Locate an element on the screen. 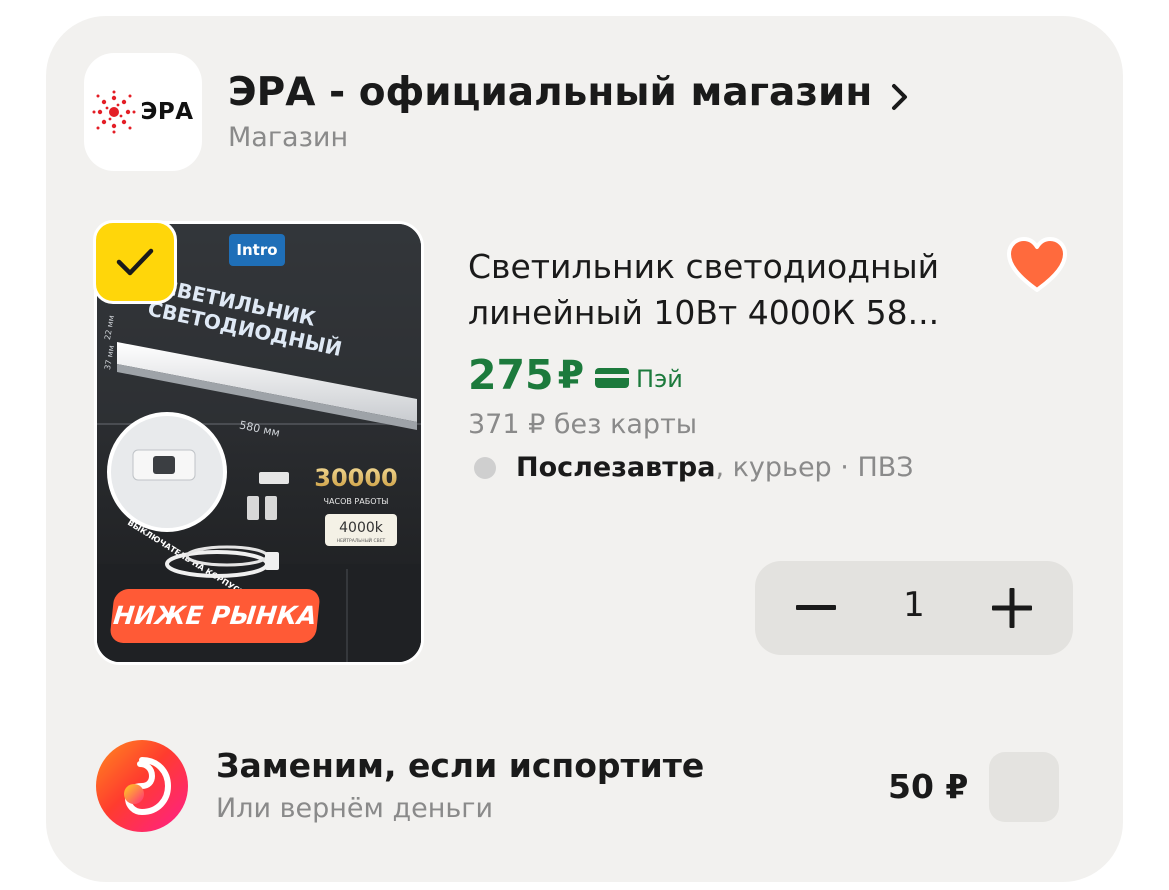 The image size is (1169, 890). image-temp-label: НЕЙТРАЛЬНЫЙ СВЕТ is located at coordinates (361, 540).